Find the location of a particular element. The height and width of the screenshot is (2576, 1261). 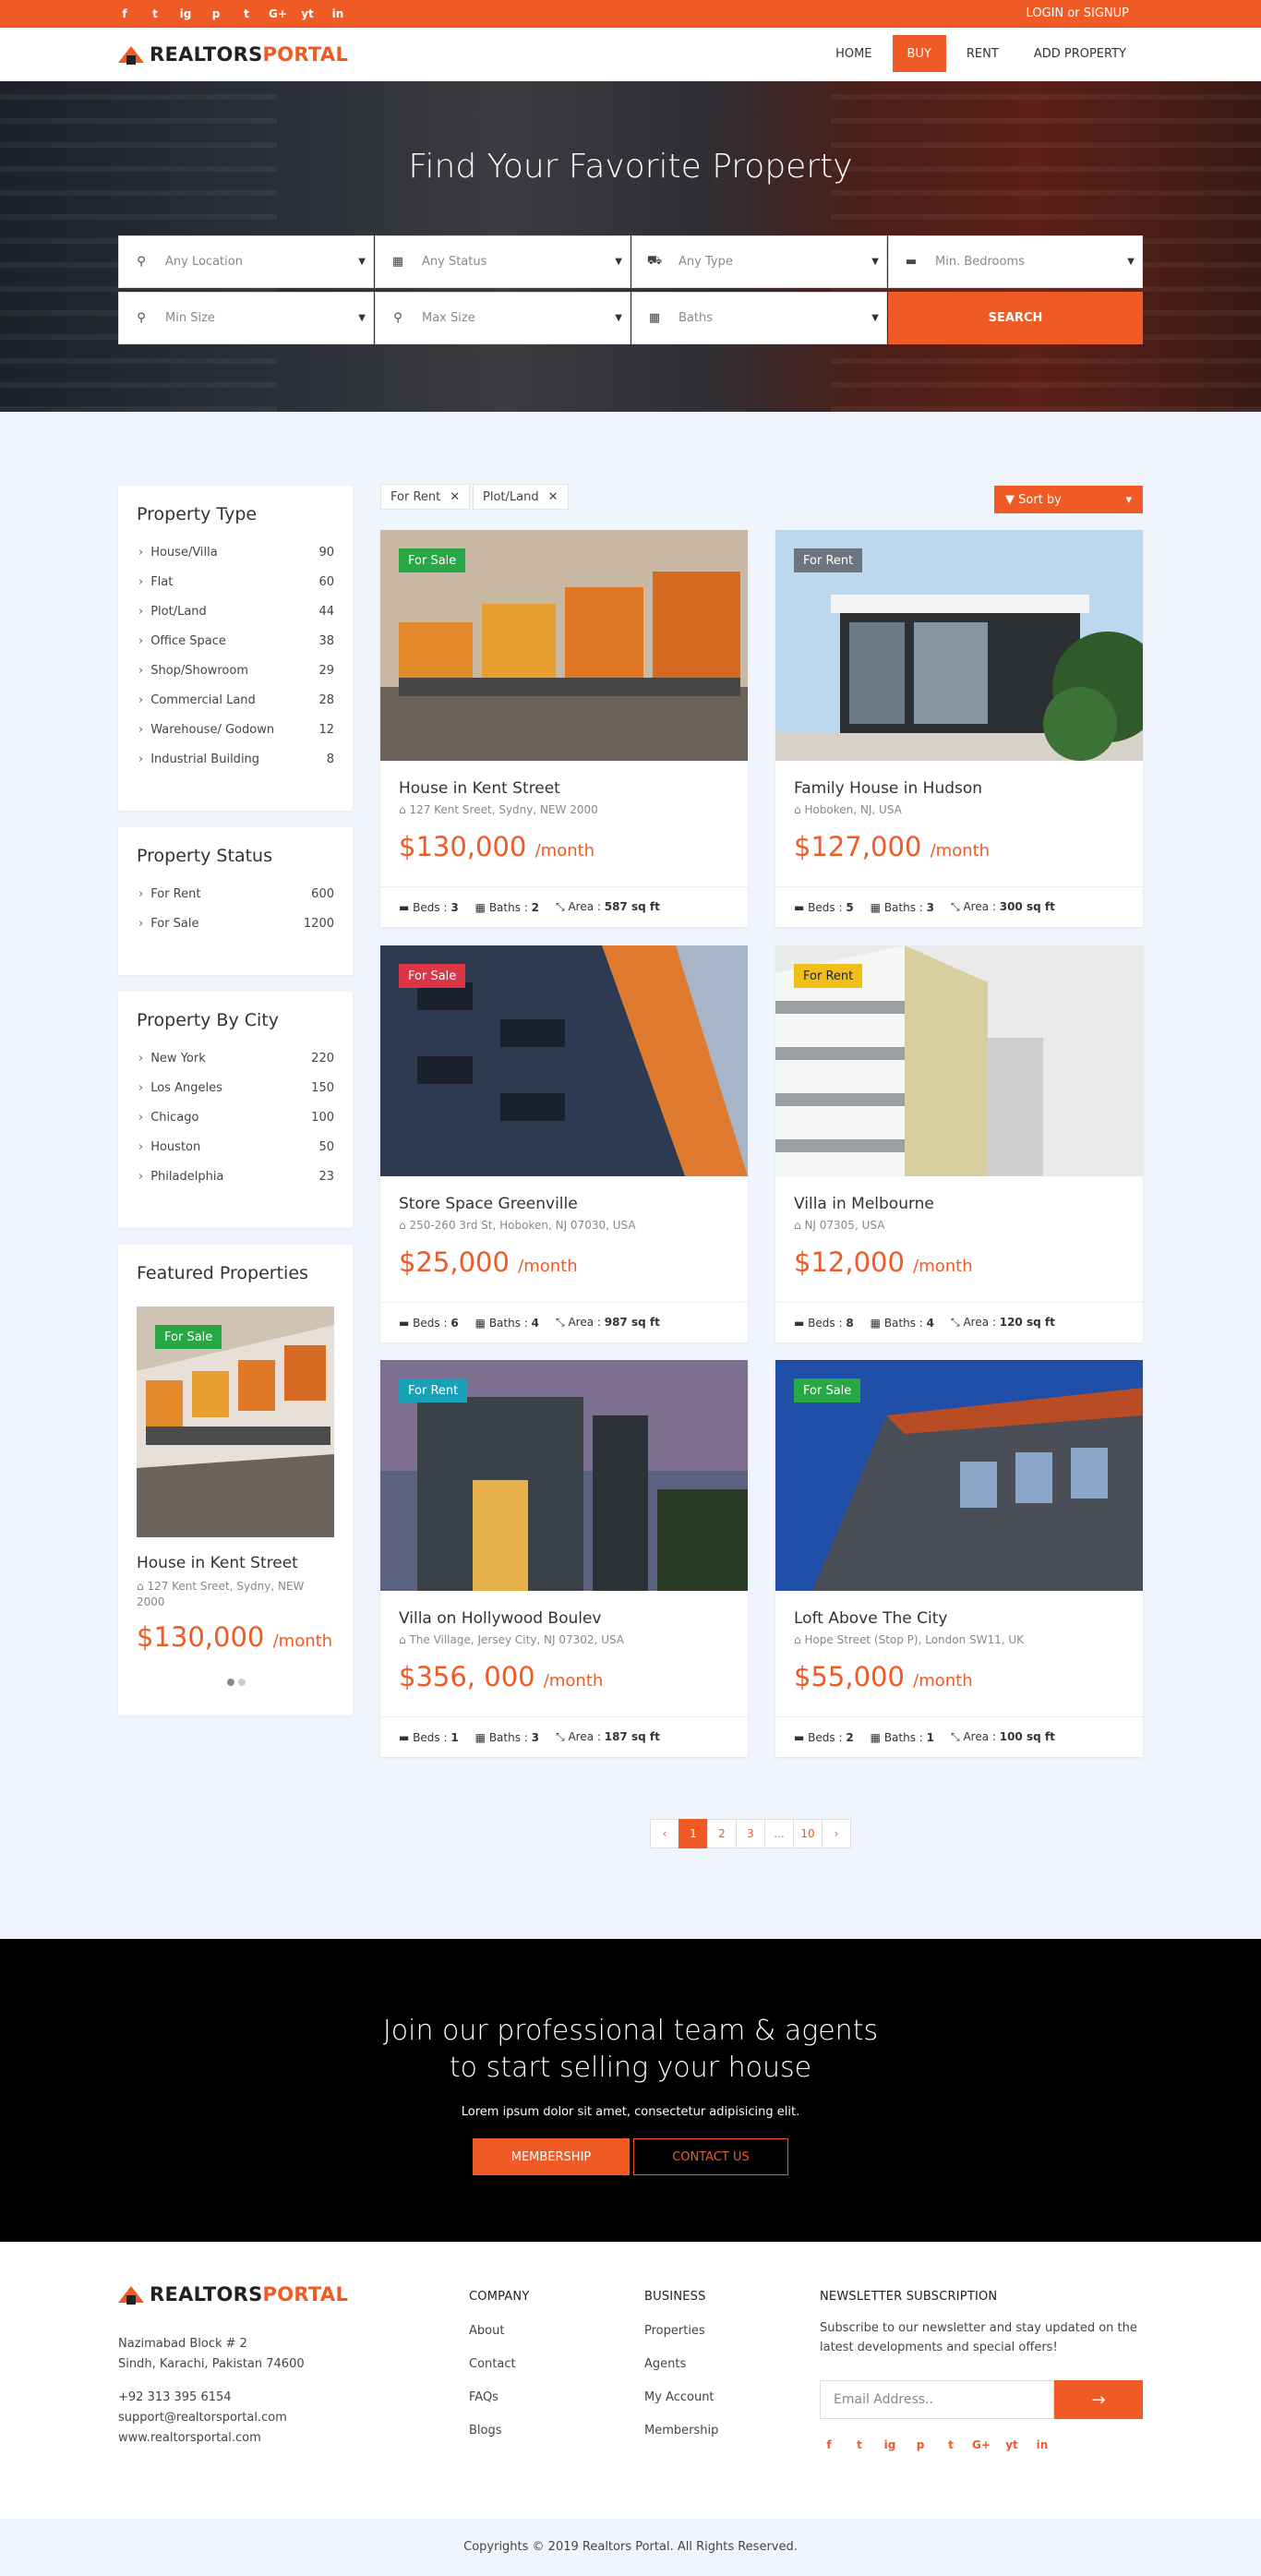

property-title: Family House in Hudson is located at coordinates (959, 788).